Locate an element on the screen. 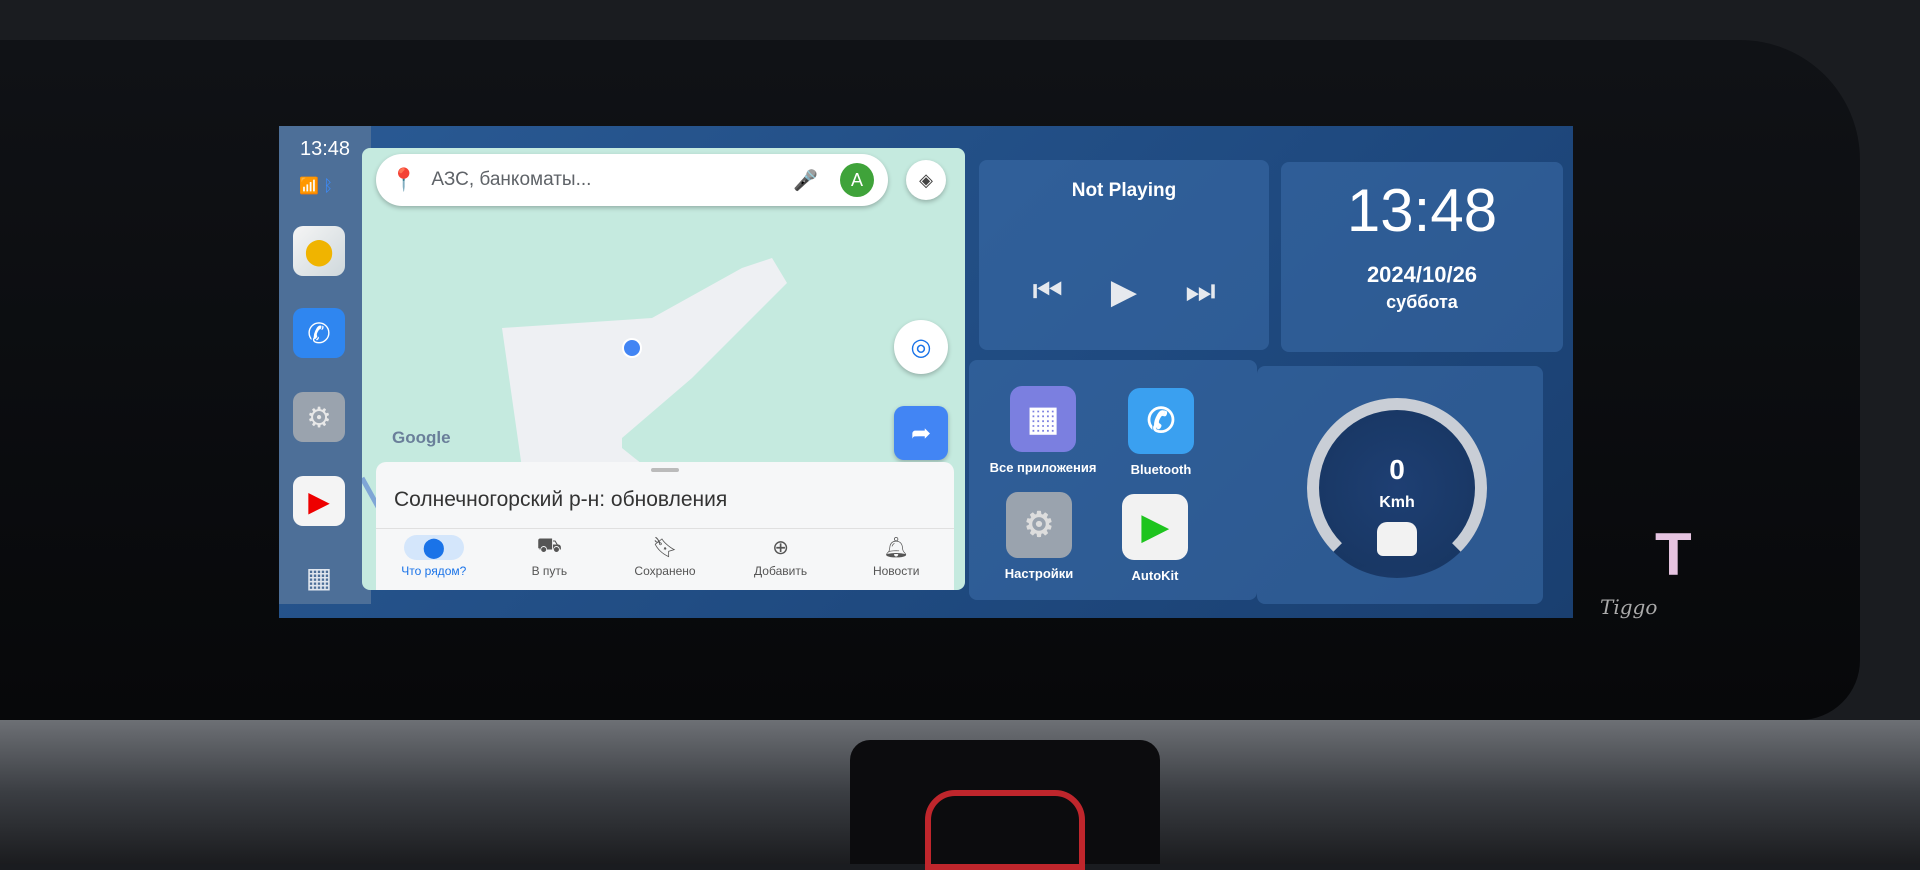  previous-track-icon: ⏮ is located at coordinates (1047, 292).